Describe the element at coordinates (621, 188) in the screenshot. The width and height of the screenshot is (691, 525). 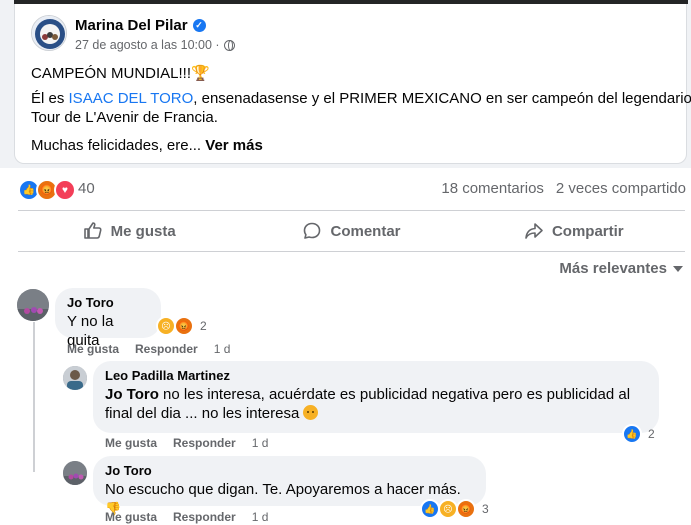
I see `share-count: 2 veces compartido` at that location.